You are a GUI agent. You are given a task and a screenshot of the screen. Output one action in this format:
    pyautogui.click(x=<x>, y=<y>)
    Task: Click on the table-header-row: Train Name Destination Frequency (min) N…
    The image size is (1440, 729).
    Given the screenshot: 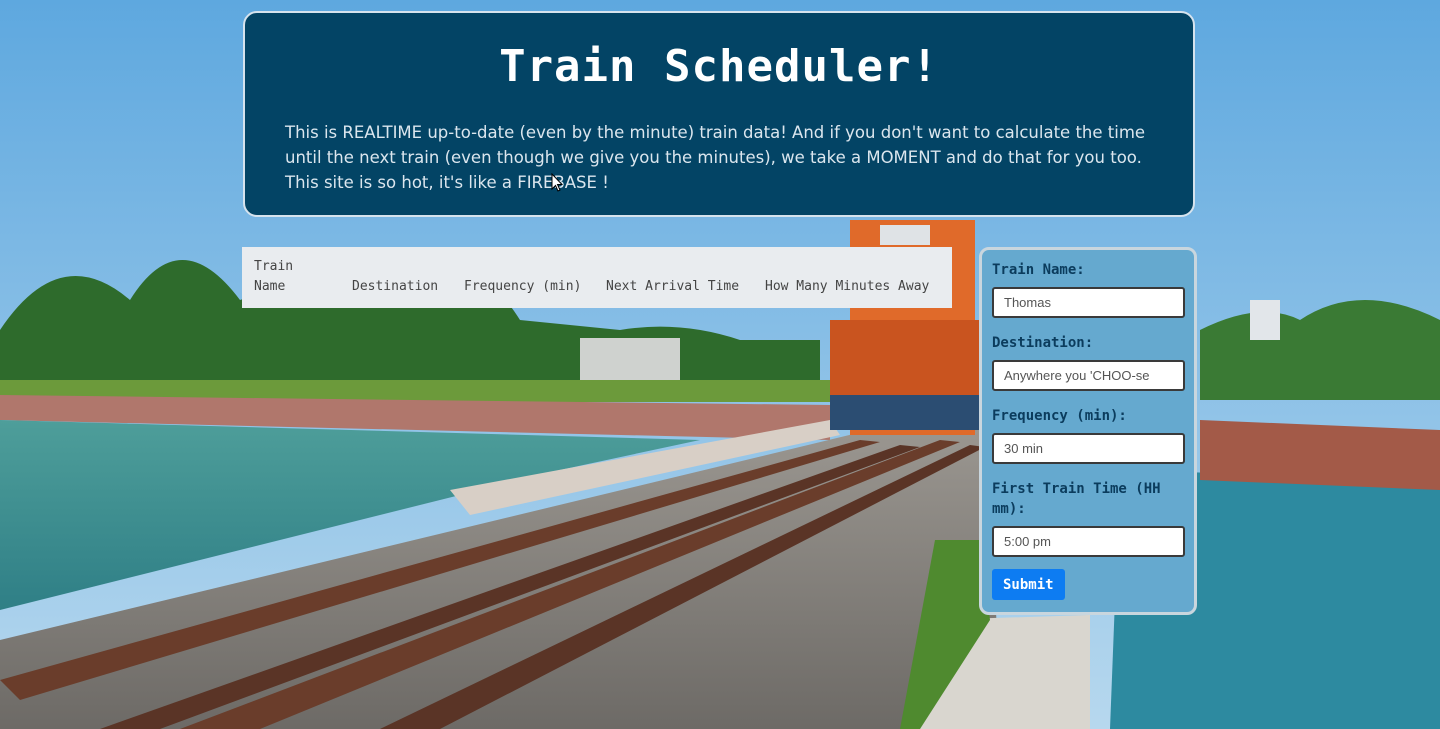 What is the action you would take?
    pyautogui.click(x=597, y=278)
    